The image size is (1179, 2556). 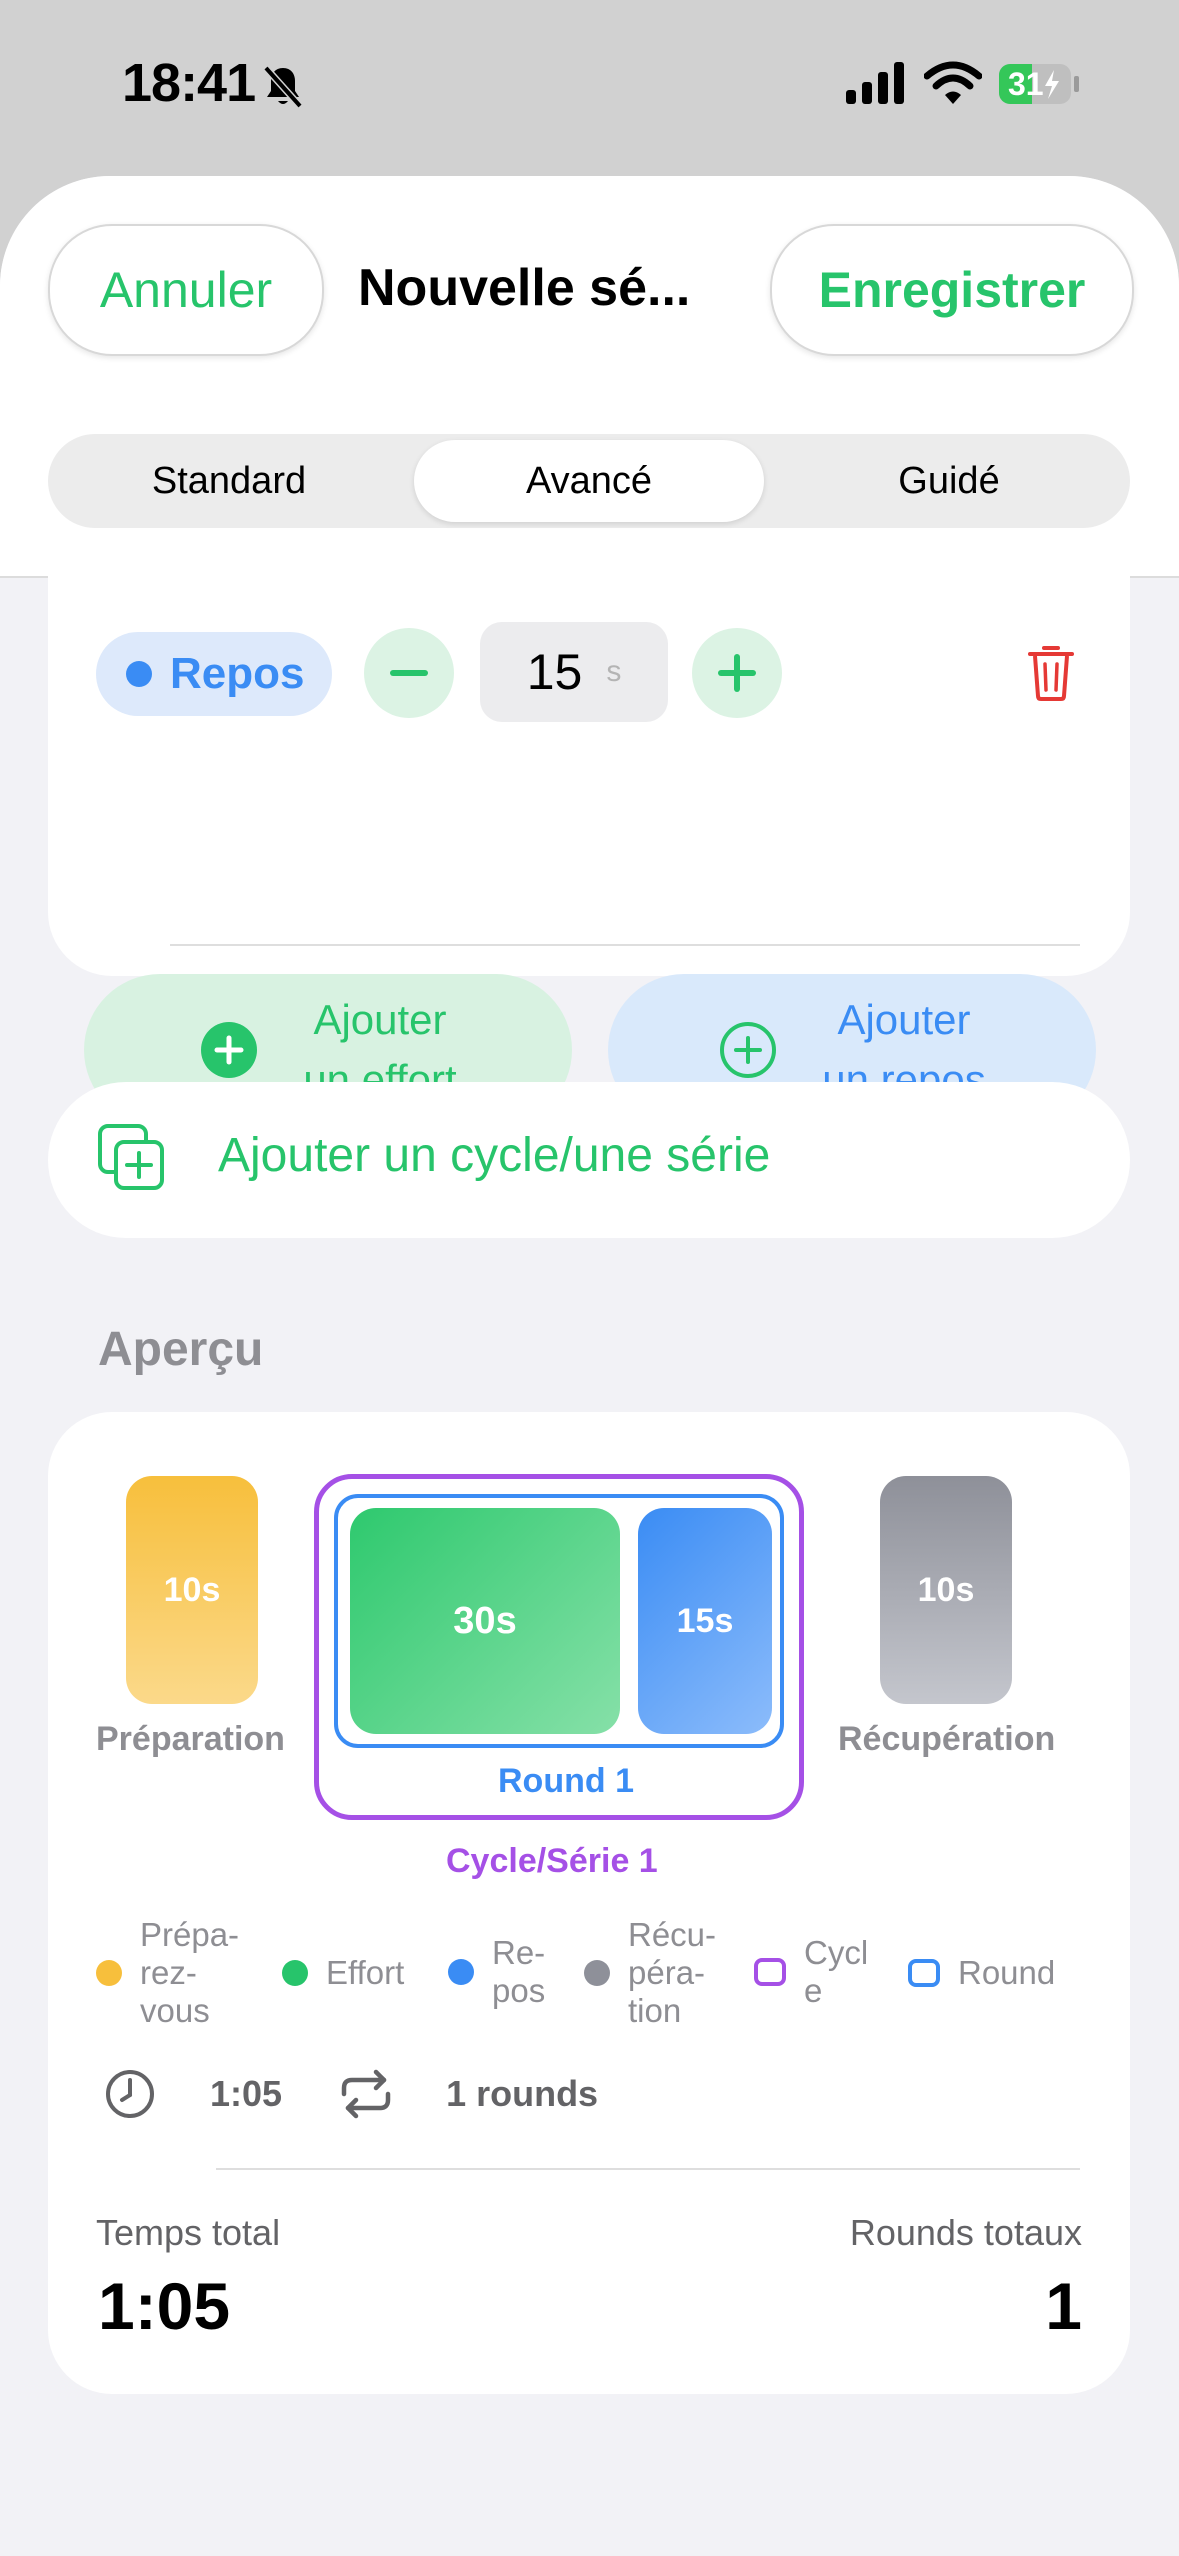 I want to click on effort-block: 30s, so click(x=485, y=1621).